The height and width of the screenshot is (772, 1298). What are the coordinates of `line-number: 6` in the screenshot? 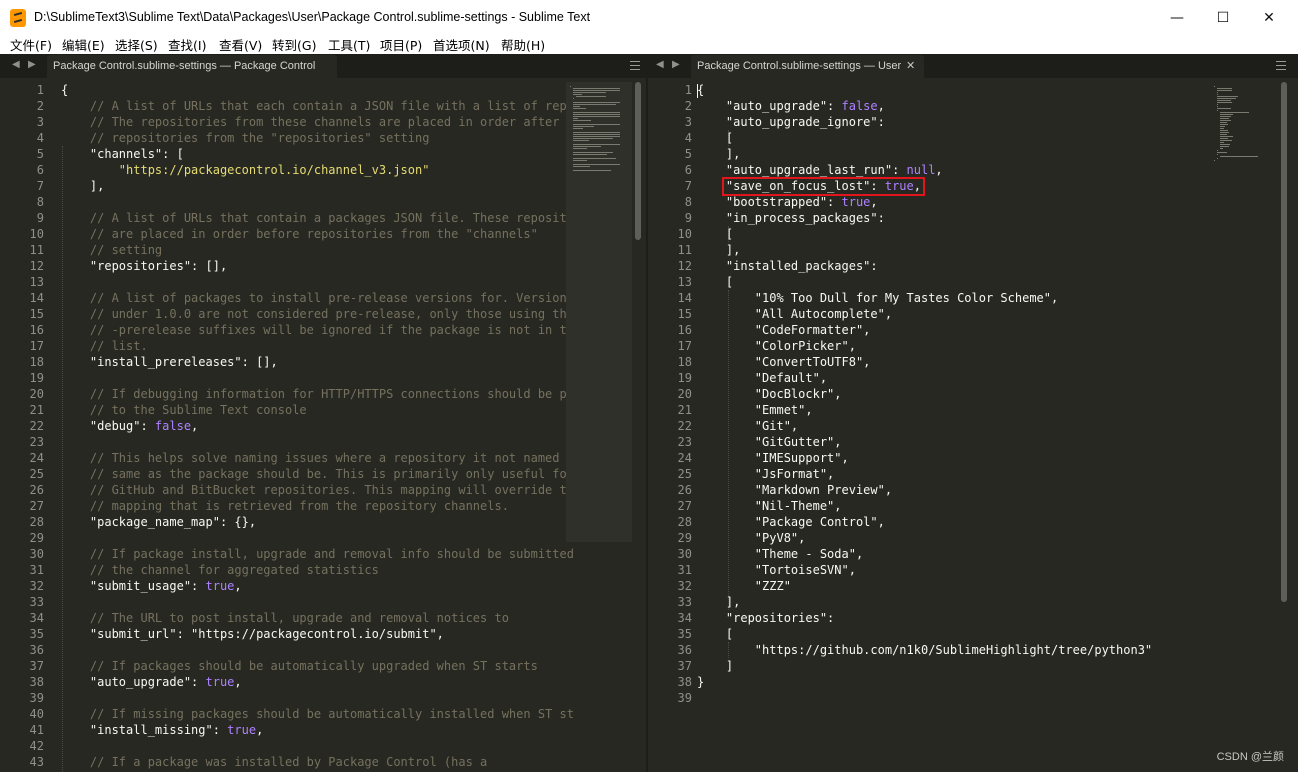 It's located at (688, 170).